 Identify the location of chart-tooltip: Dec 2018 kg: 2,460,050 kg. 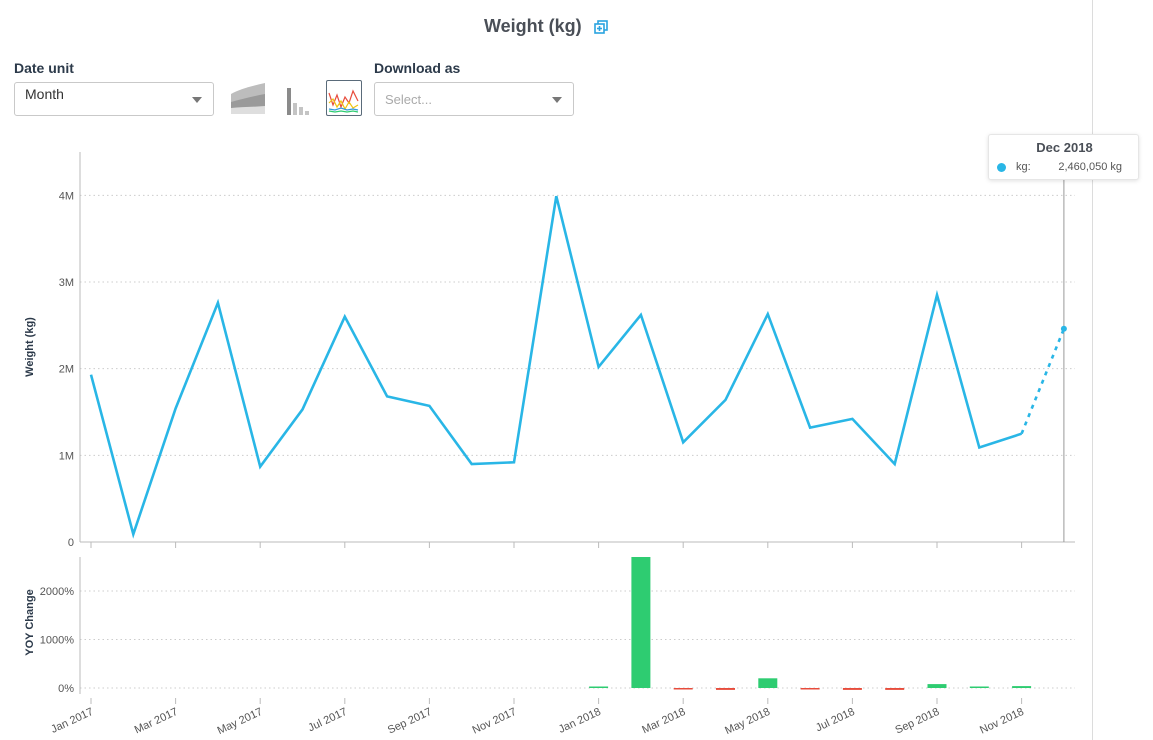
(1063, 157).